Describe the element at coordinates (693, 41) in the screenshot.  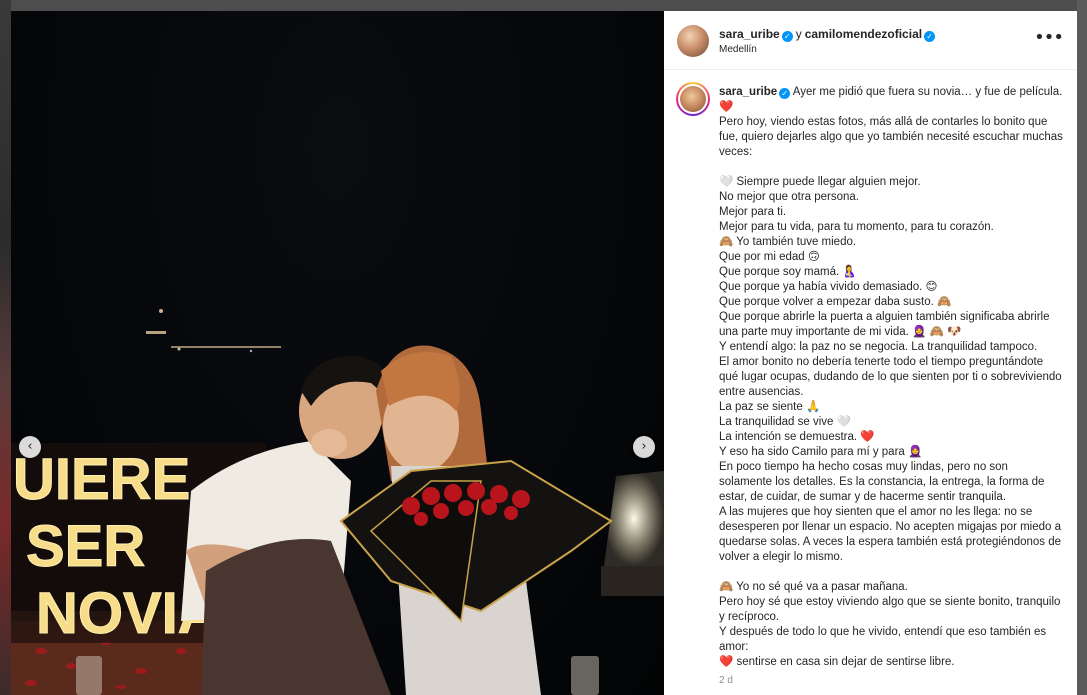
I see `author-avatar` at that location.